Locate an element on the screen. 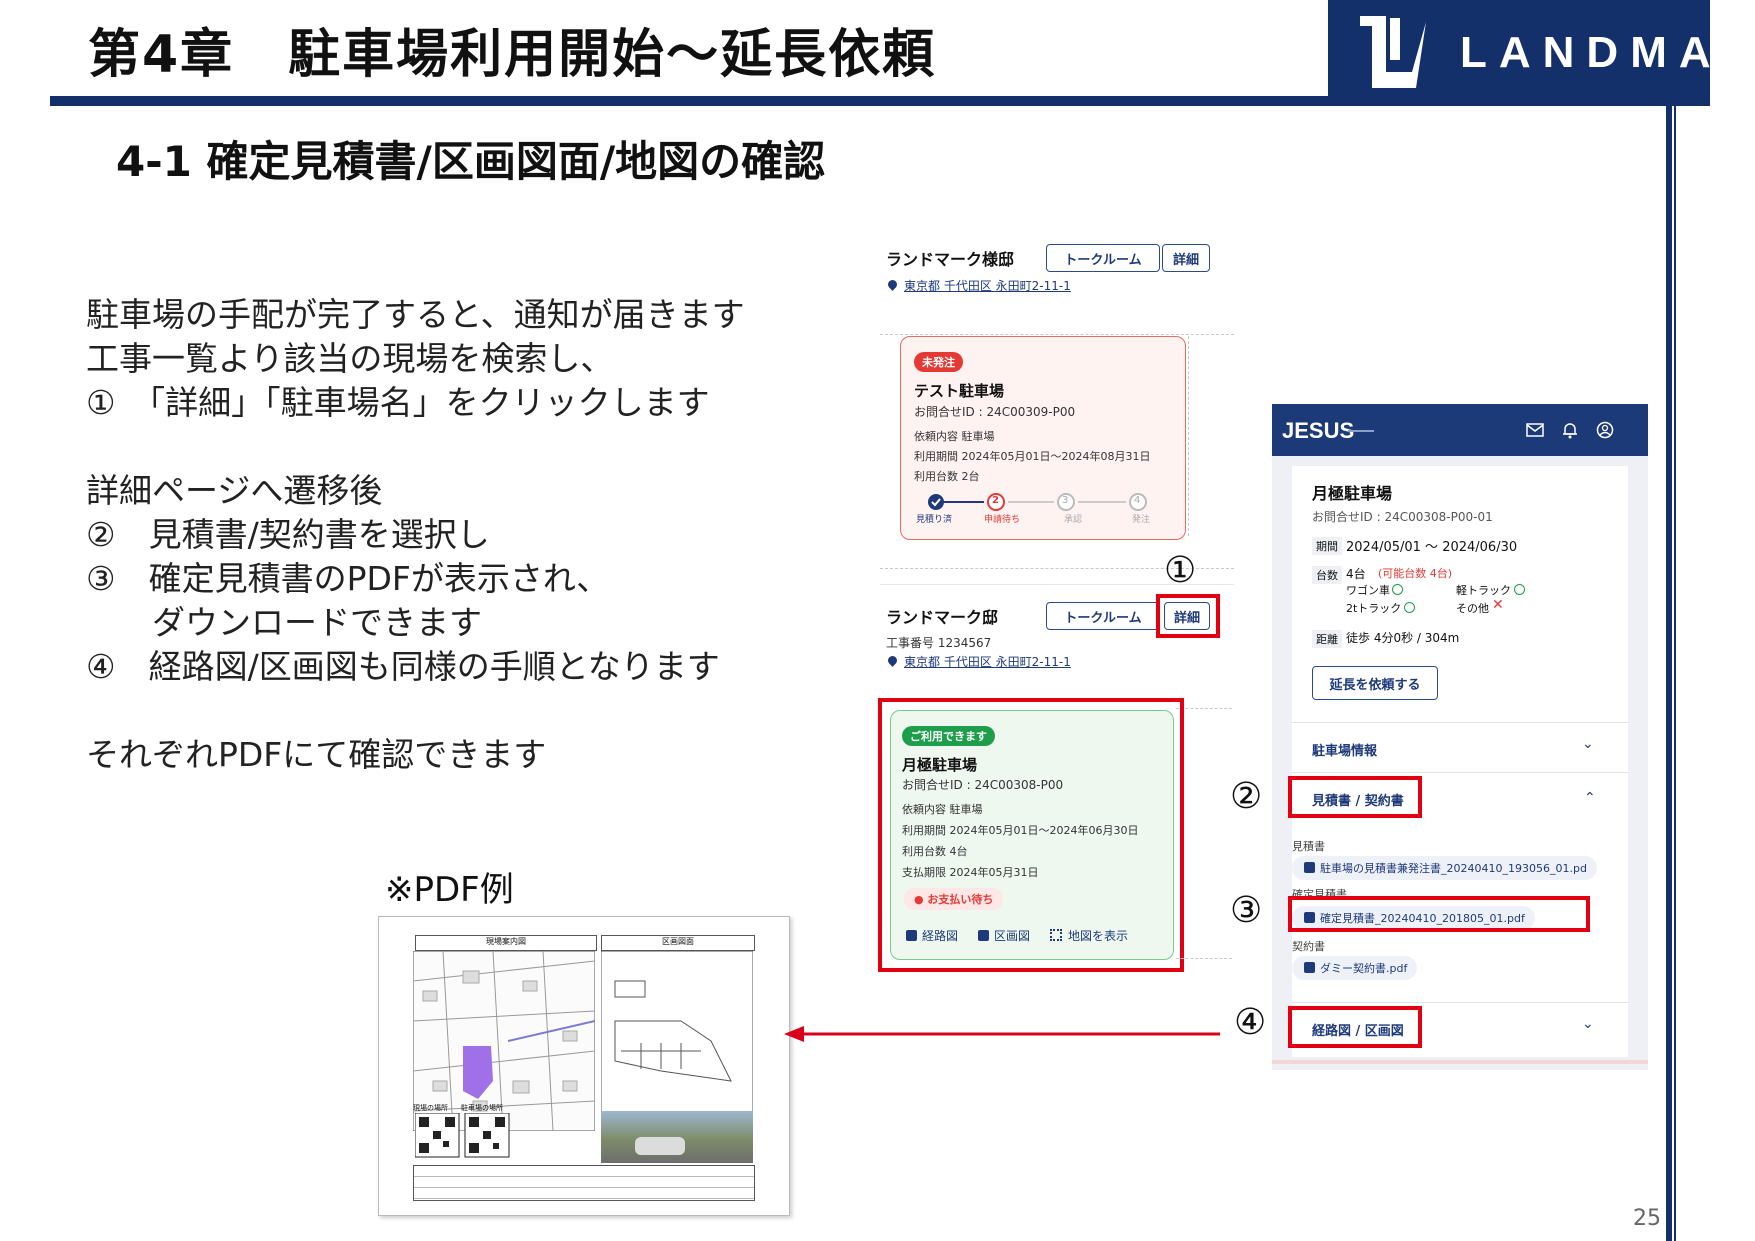 This screenshot has height=1241, width=1755. marker-4: ④ is located at coordinates (1250, 1022).